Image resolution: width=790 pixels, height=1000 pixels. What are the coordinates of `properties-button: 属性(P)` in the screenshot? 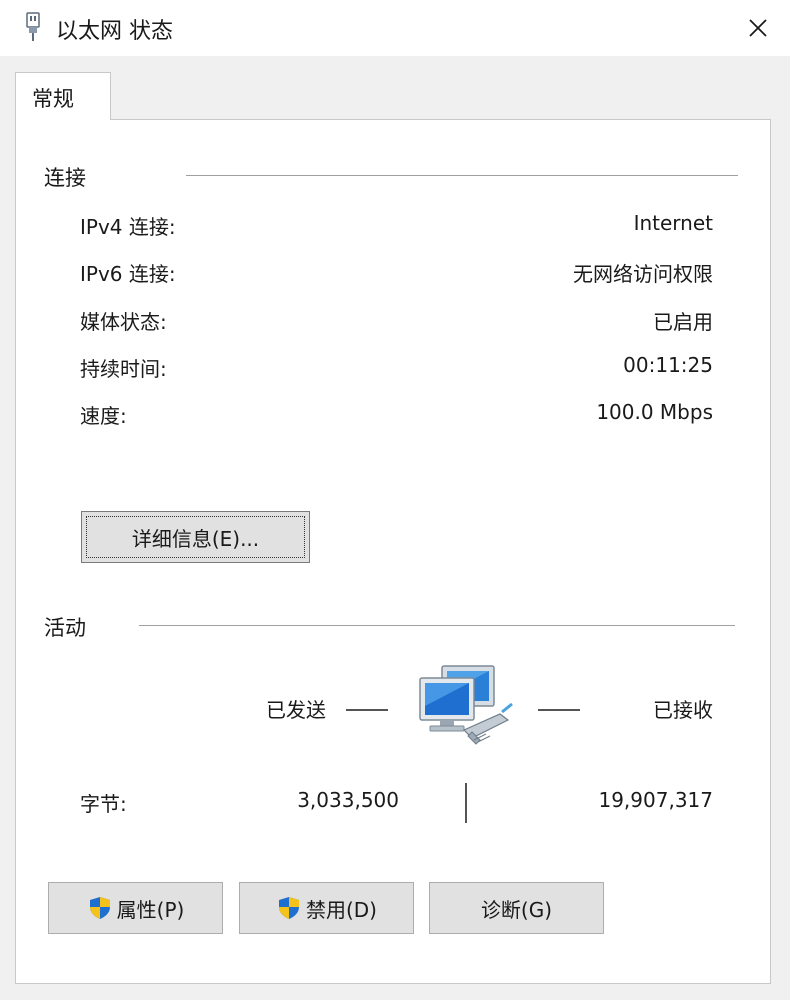 It's located at (135, 908).